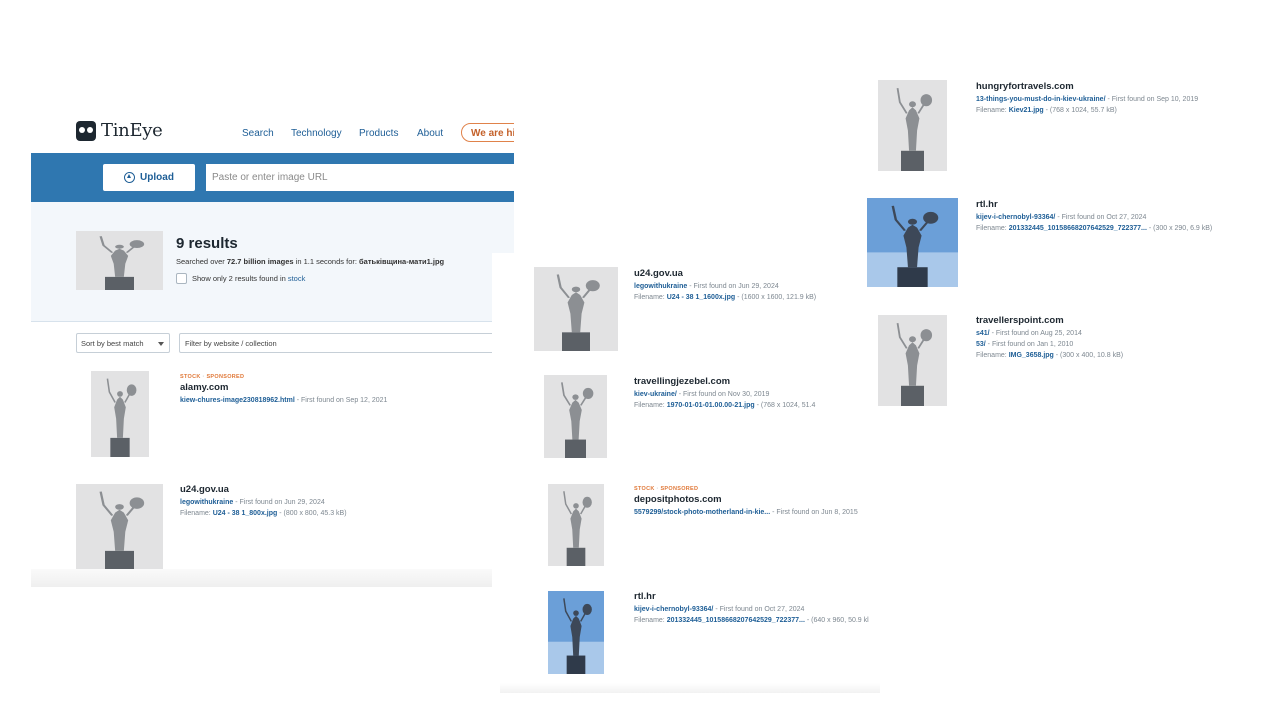 The width and height of the screenshot is (1280, 720). What do you see at coordinates (983, 333) in the screenshot?
I see `result-link: s41/` at bounding box center [983, 333].